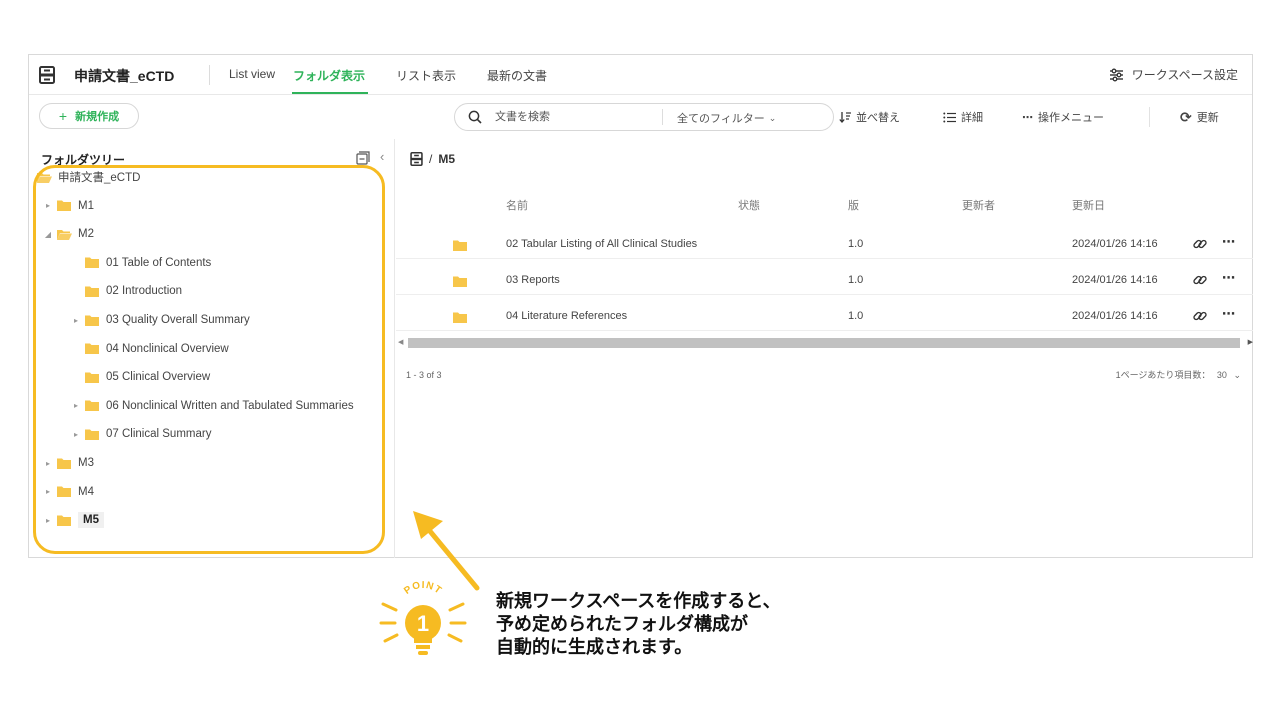  What do you see at coordinates (73, 520) in the screenshot?
I see `tree-item: ▸ M5` at bounding box center [73, 520].